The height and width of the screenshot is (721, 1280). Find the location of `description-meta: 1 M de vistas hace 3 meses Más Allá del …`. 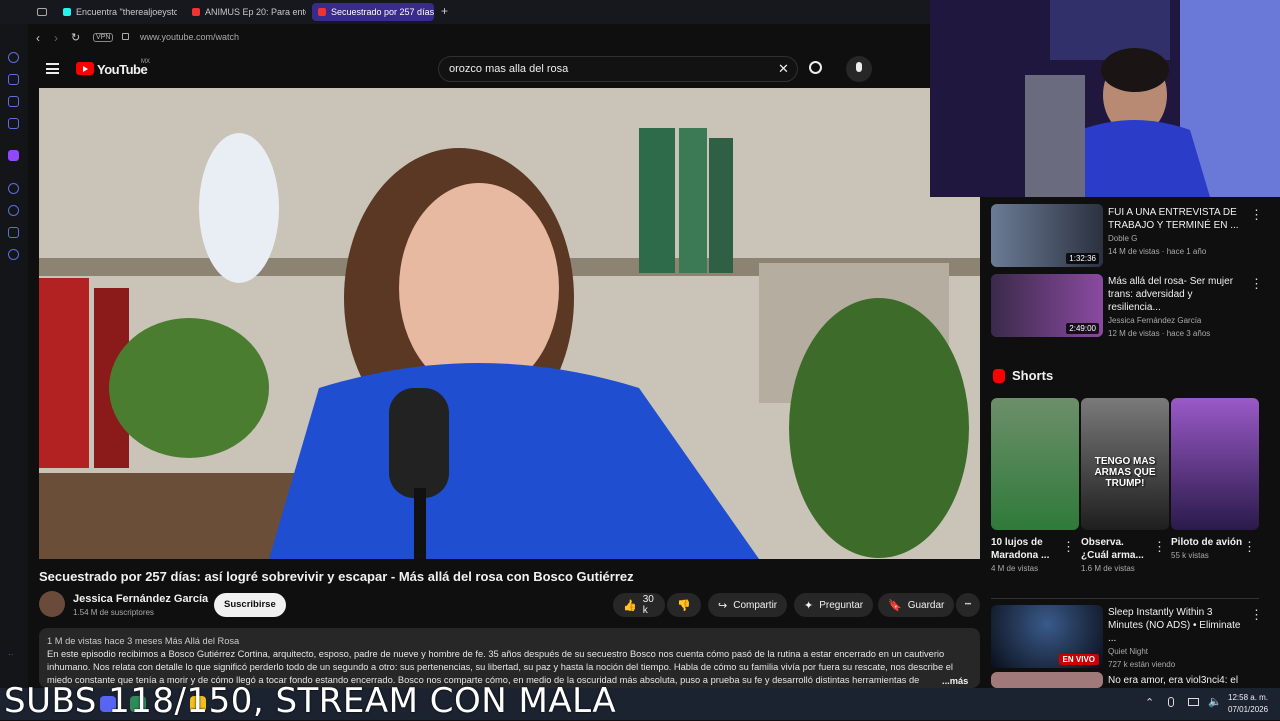

description-meta: 1 M de vistas hace 3 meses Más Allá del … is located at coordinates (143, 641).